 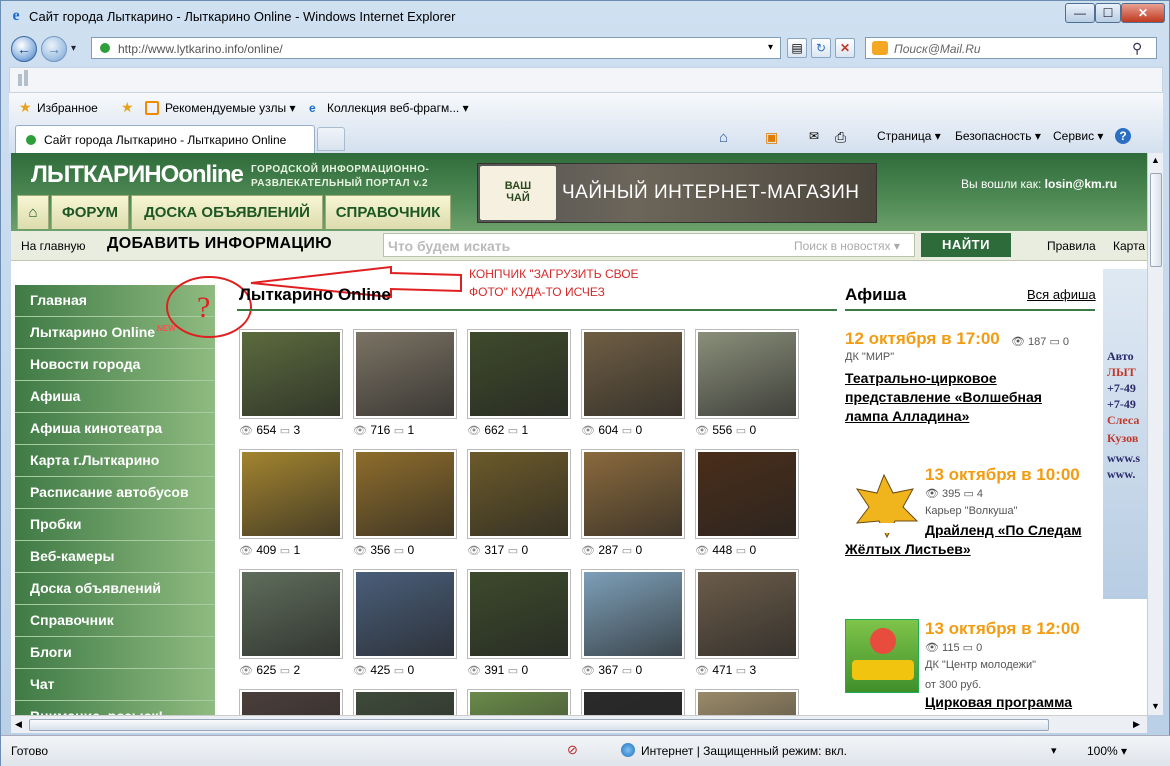 I want to click on scroll-left-icon: ◀, so click(x=18, y=724).